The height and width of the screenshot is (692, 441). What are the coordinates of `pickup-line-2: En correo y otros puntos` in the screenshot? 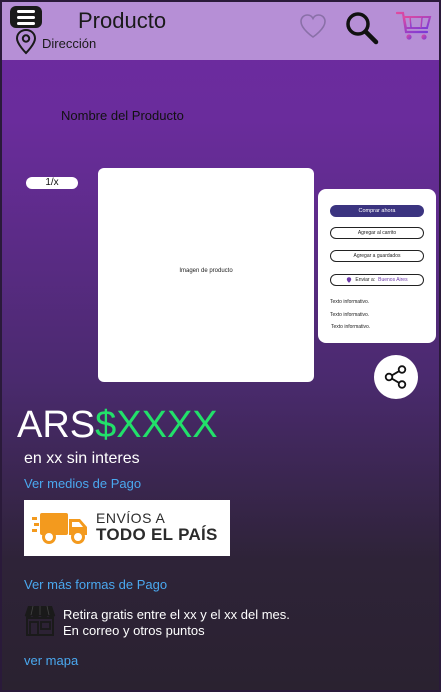 It's located at (134, 630).